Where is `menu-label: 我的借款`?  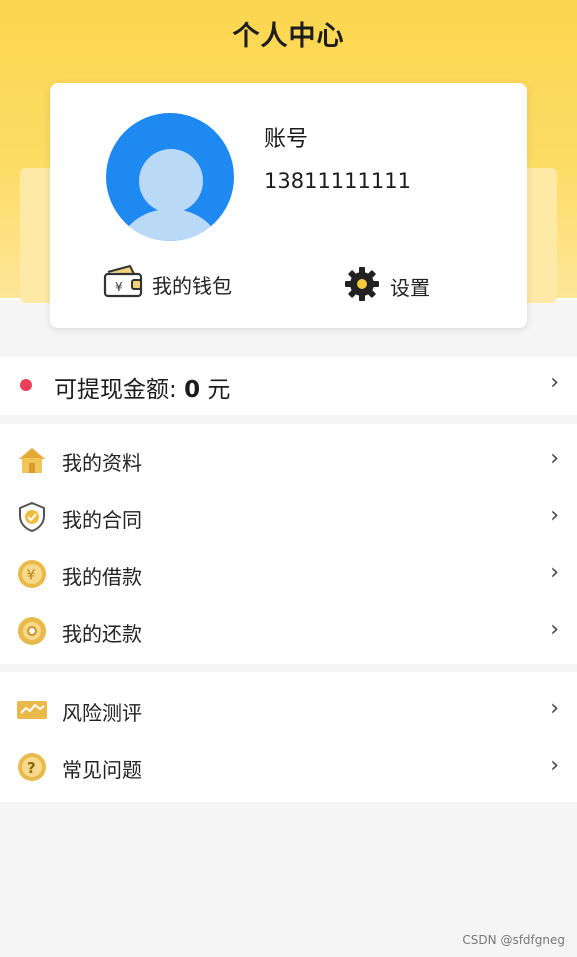
menu-label: 我的借款 is located at coordinates (102, 577).